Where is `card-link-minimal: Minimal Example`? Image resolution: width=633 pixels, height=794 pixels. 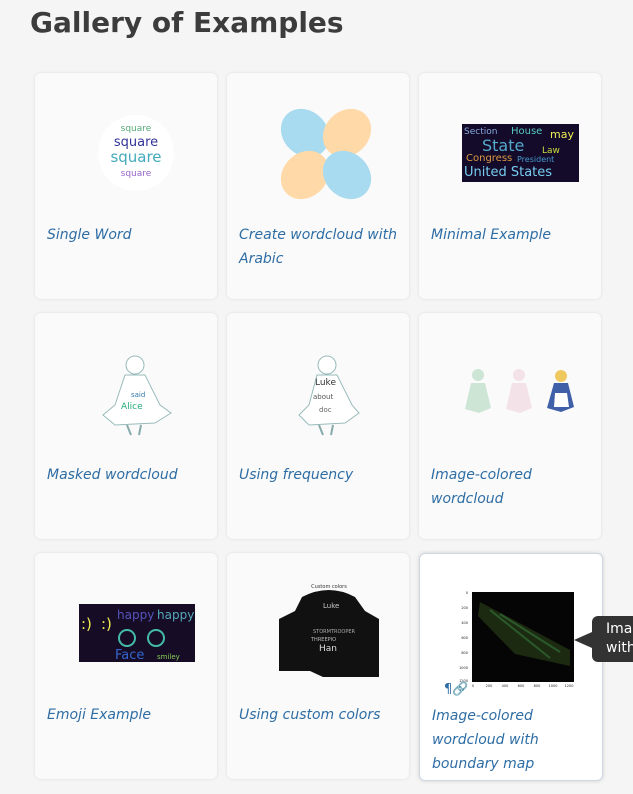 card-link-minimal: Minimal Example is located at coordinates (511, 235).